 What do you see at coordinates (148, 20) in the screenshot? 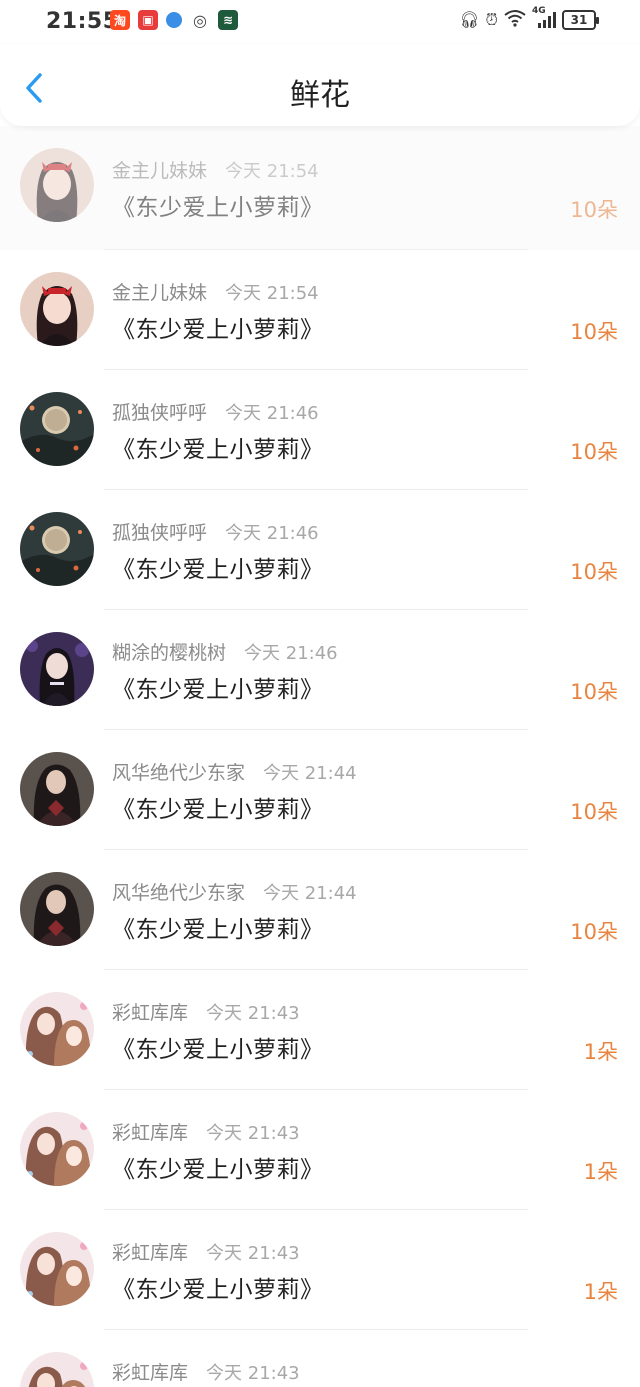
I see `red-app-icon: ▣` at bounding box center [148, 20].